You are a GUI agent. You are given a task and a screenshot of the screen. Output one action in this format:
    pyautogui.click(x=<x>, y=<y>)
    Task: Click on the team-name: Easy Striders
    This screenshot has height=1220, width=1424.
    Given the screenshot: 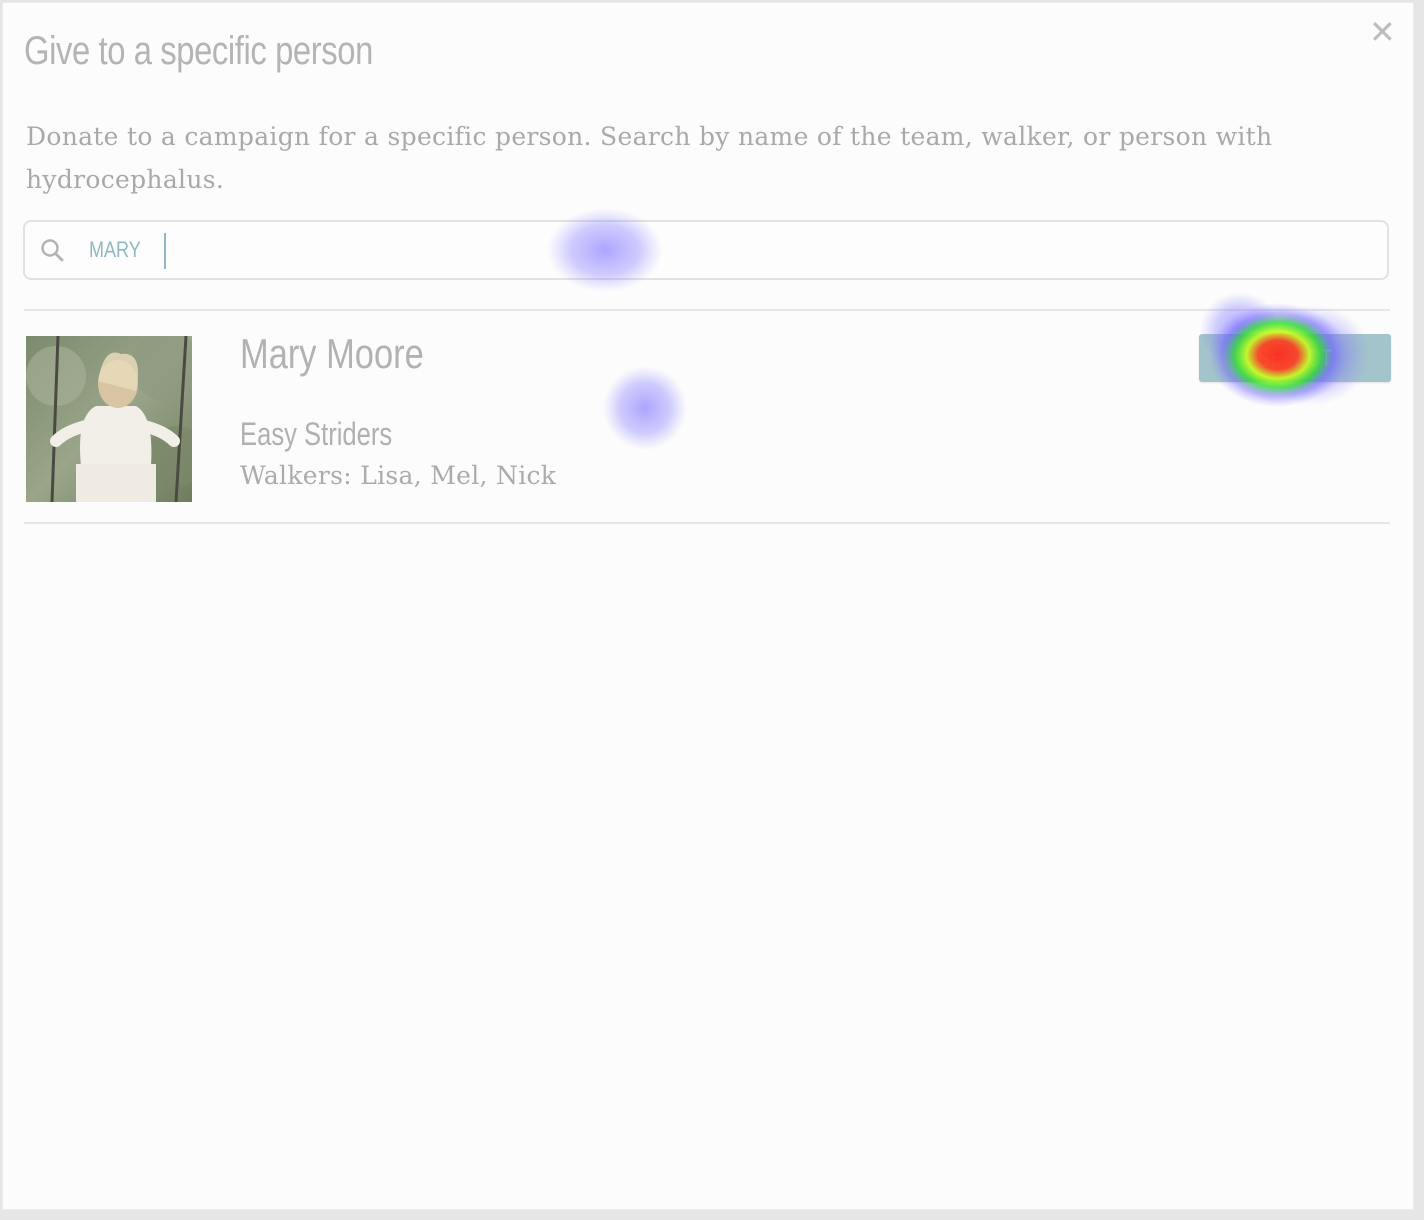 What is the action you would take?
    pyautogui.click(x=316, y=434)
    